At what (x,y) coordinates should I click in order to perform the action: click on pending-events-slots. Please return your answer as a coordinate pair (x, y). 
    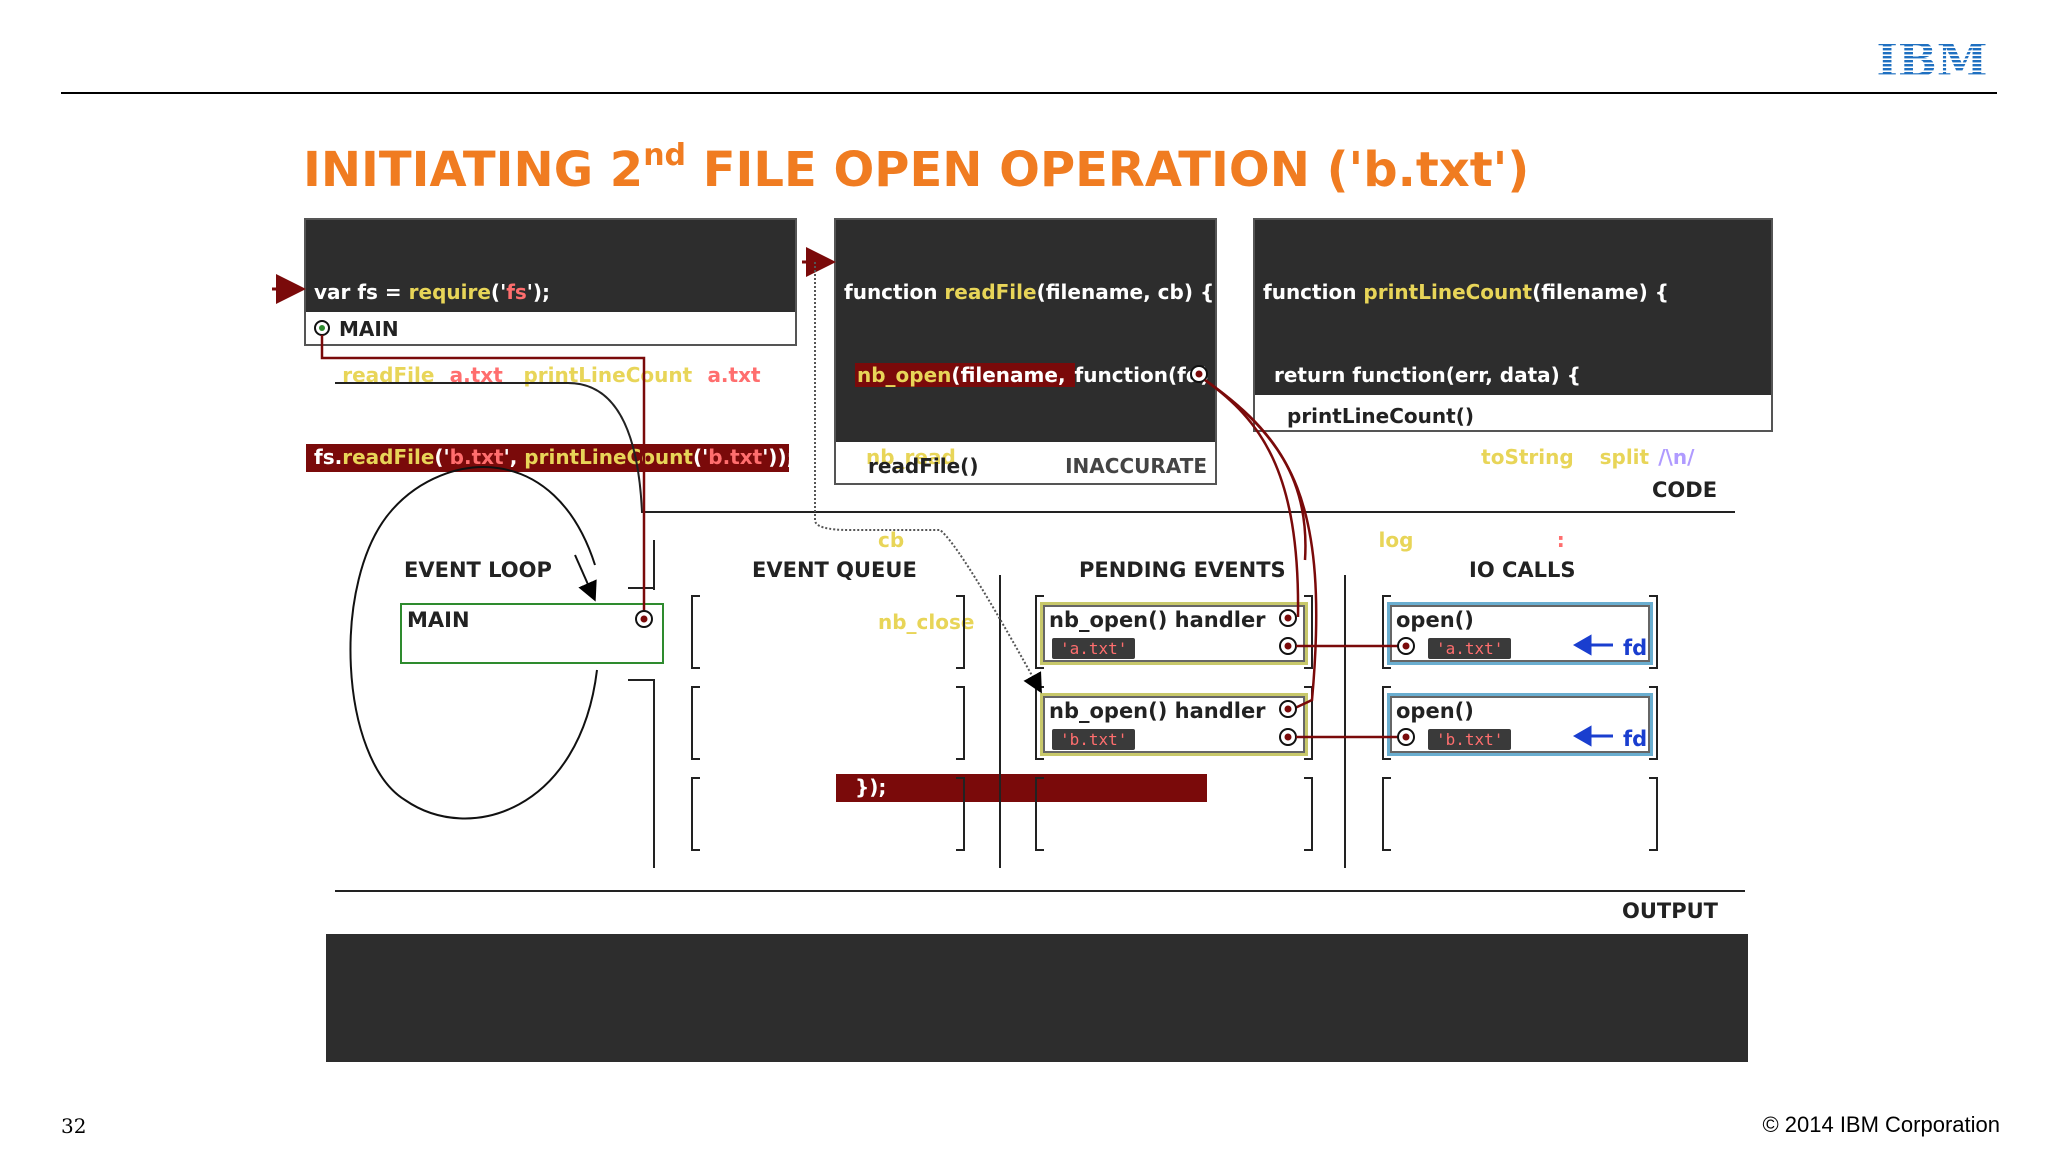
    Looking at the image, I should click on (1174, 723).